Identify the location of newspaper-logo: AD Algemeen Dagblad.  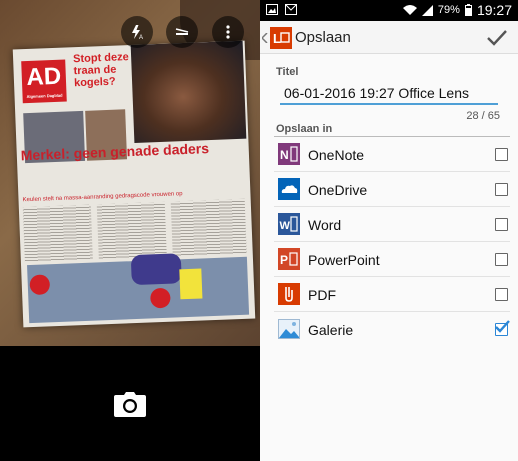
(44, 81).